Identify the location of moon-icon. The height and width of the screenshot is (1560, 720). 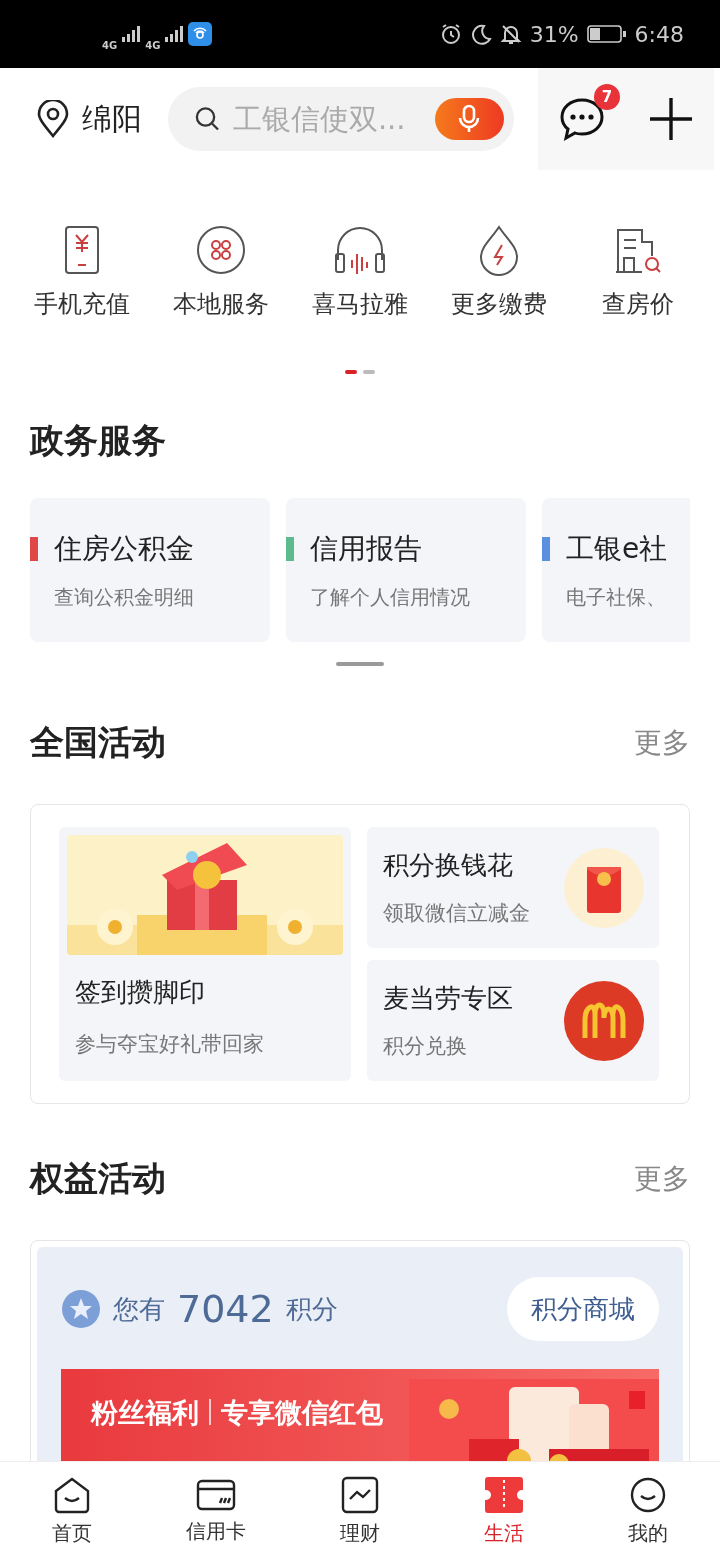
(480, 34).